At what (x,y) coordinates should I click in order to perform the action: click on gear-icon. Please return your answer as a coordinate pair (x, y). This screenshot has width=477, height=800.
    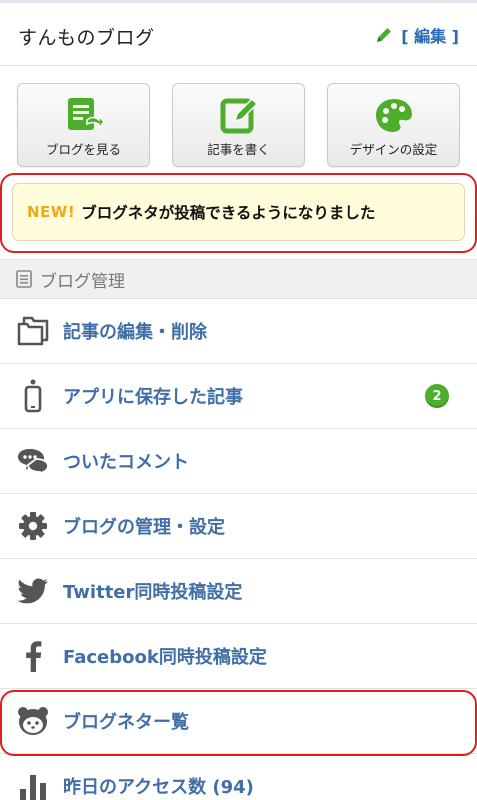
    Looking at the image, I should click on (33, 526).